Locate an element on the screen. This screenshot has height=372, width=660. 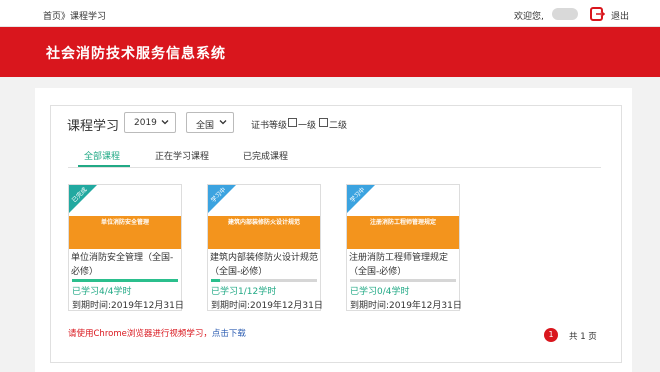
browser-notice: 请使用Chrome浏览器进行视频学习，点击下载 is located at coordinates (157, 333).